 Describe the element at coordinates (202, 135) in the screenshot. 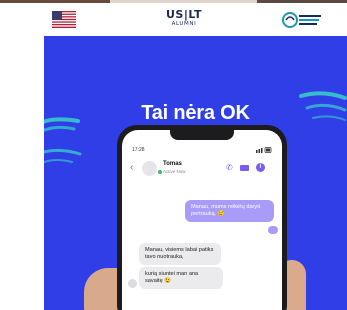

I see `phone-notch` at that location.